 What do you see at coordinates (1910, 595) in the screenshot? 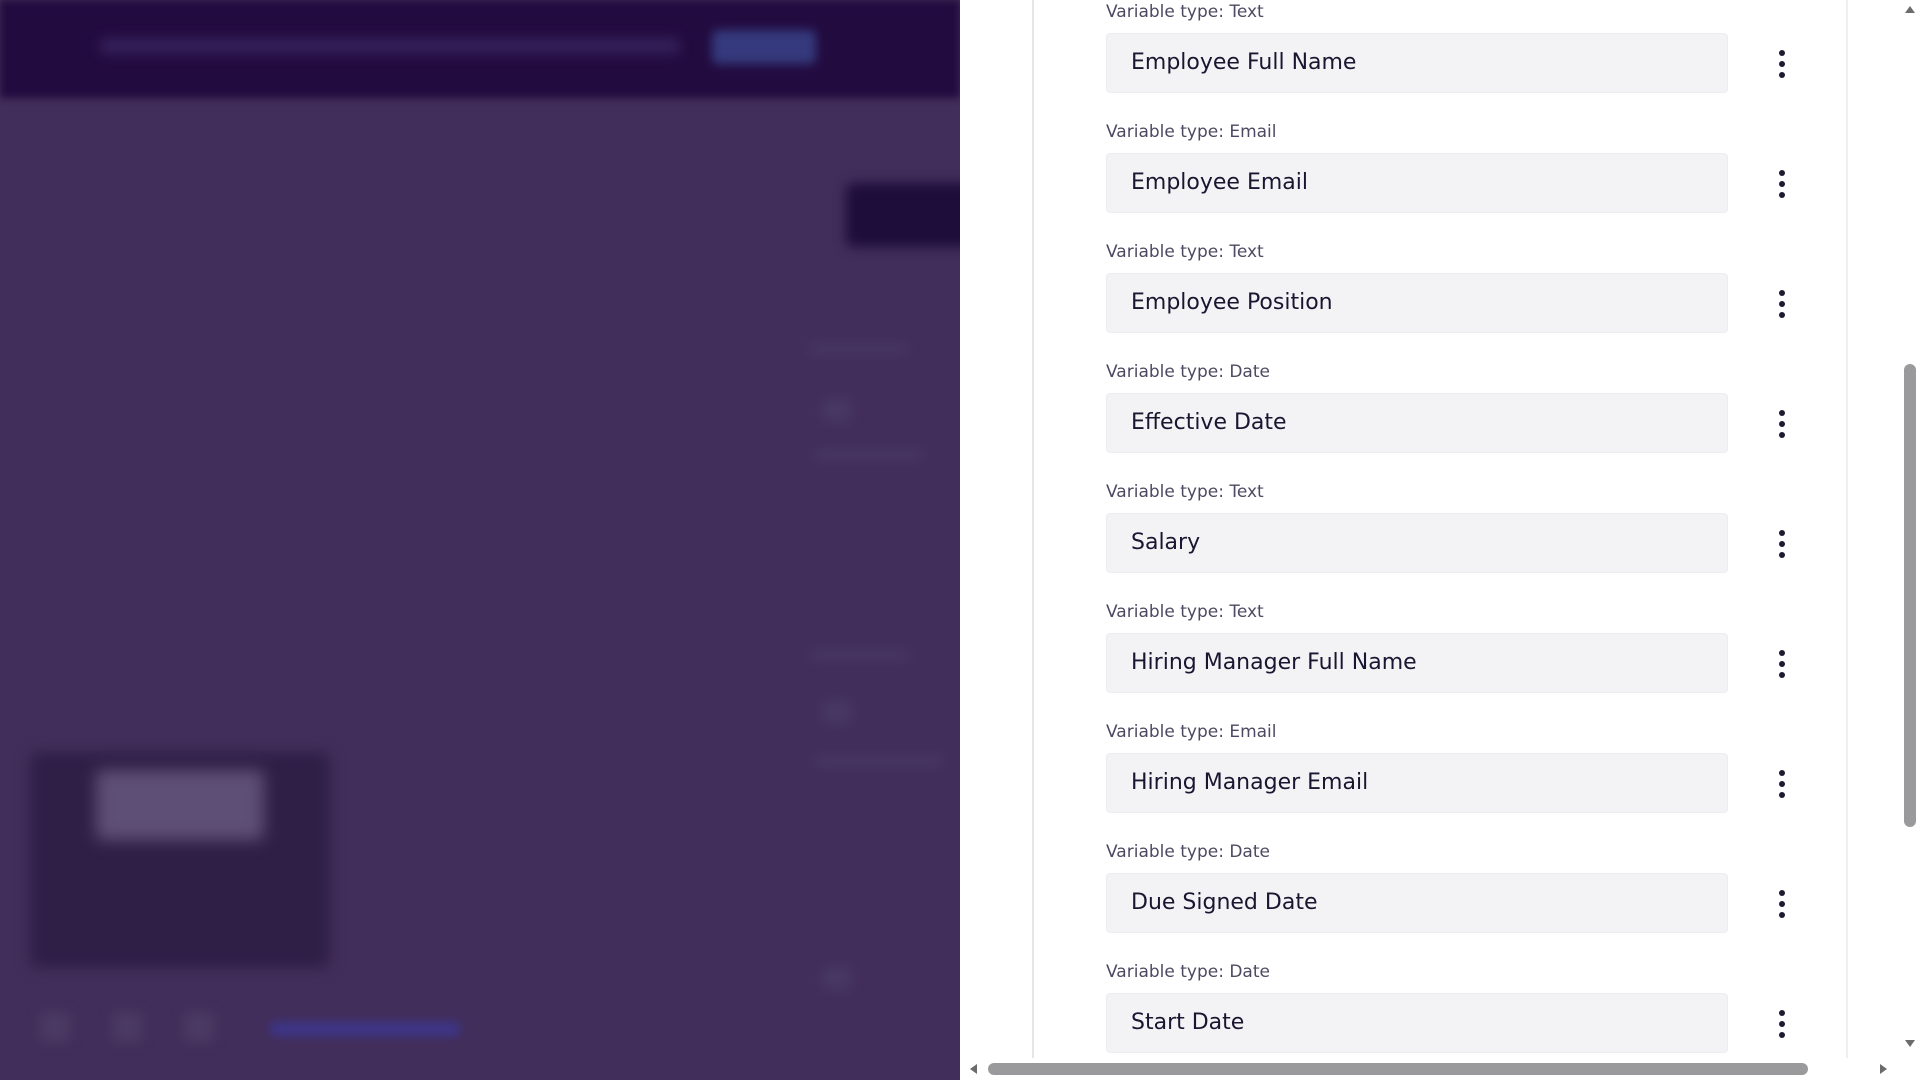
I see `vertical-scroll-thumb` at bounding box center [1910, 595].